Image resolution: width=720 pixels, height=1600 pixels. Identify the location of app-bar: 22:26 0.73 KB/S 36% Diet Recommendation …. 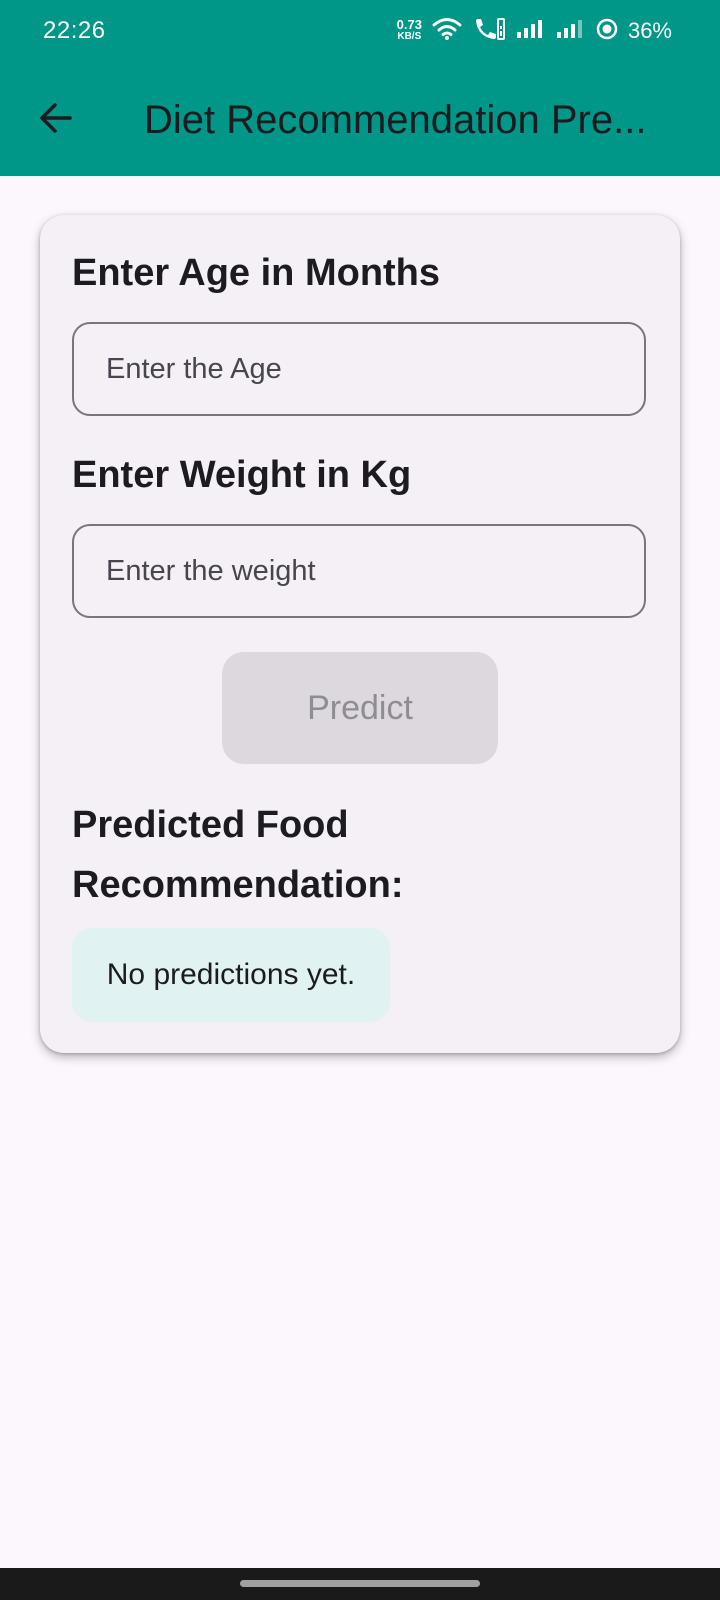
(360, 88).